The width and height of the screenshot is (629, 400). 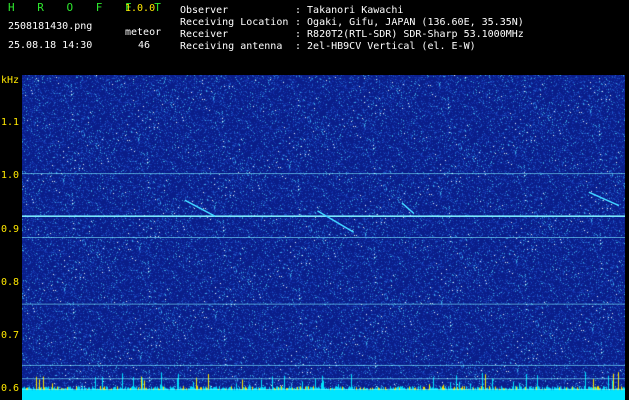 What do you see at coordinates (140, 8) in the screenshot?
I see `app-version: 1.0.0` at bounding box center [140, 8].